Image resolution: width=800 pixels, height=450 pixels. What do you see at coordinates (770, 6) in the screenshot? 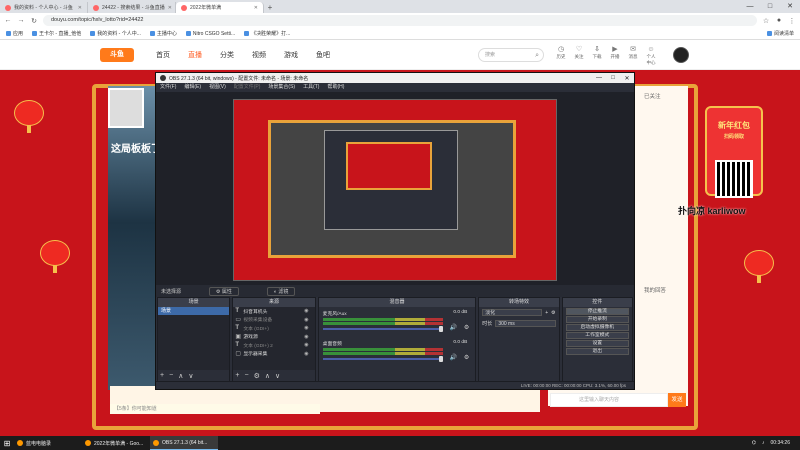
I see `maximize-button: □` at bounding box center [770, 6].